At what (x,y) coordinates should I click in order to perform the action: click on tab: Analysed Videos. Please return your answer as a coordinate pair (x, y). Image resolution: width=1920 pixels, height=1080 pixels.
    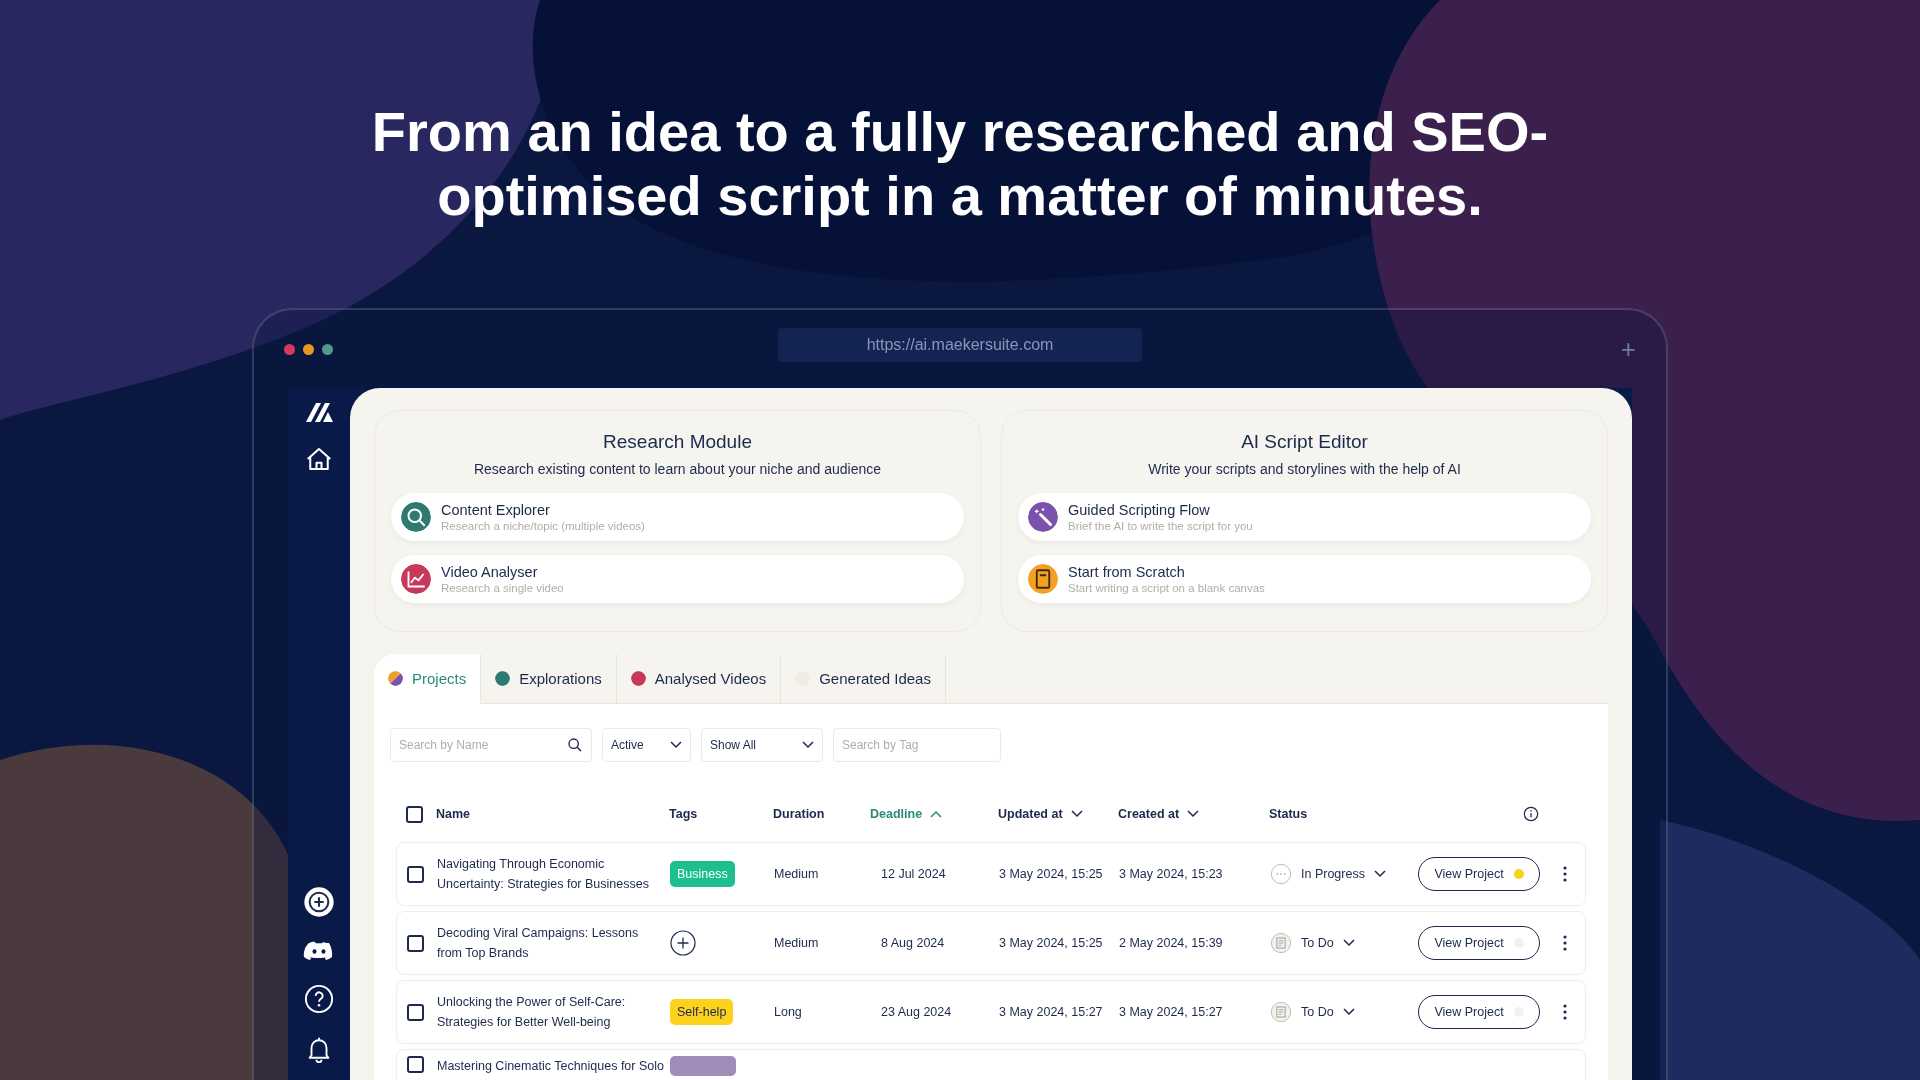
    Looking at the image, I should click on (699, 679).